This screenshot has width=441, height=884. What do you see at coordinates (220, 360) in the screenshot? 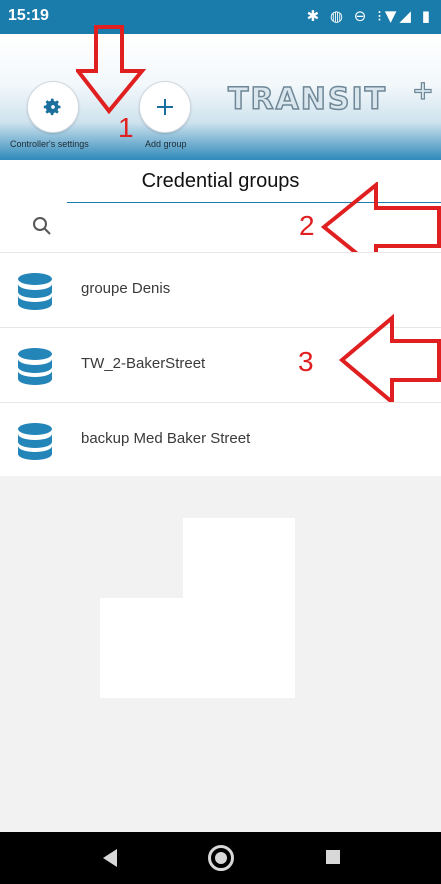
I see `list-item: TW_2-BakerStreet 3` at bounding box center [220, 360].